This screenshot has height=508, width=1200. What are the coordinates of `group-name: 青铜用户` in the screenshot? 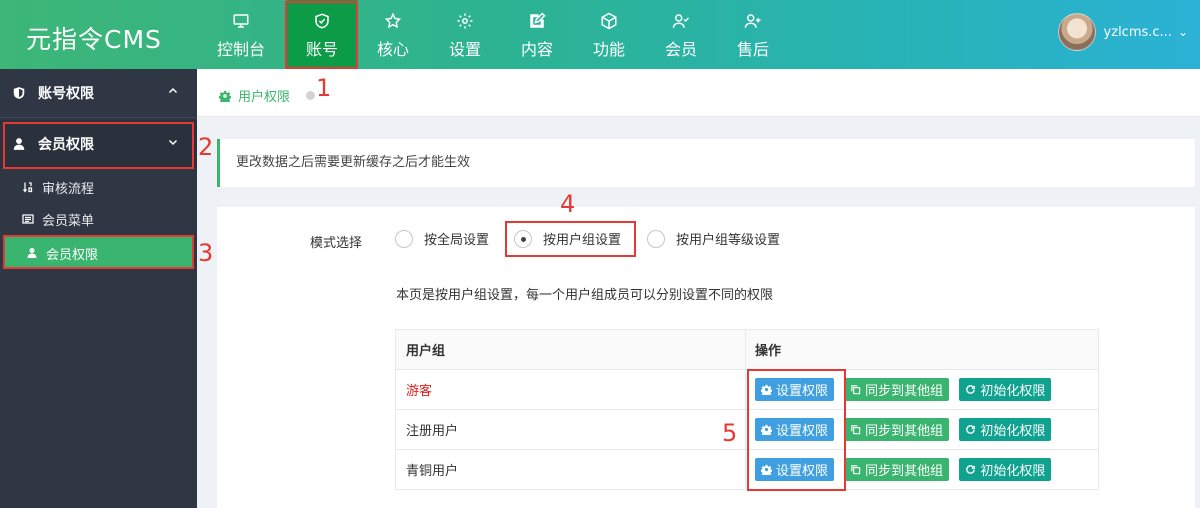 It's located at (570, 469).